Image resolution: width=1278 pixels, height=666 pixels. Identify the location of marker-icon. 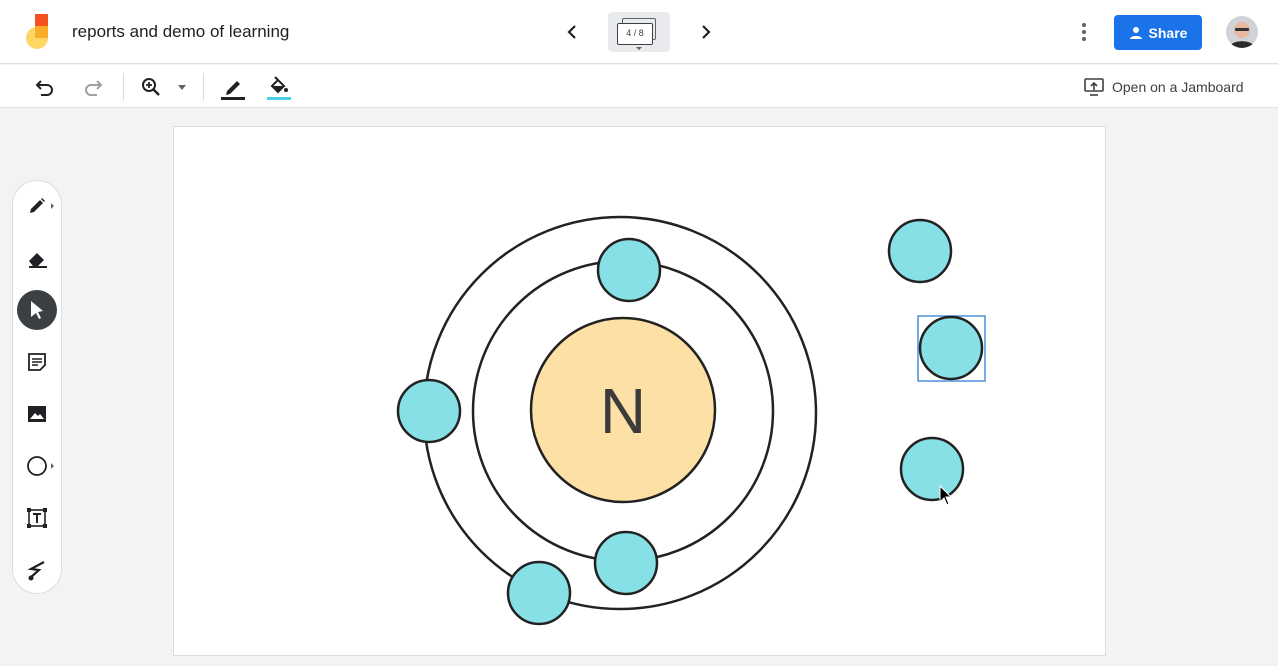
(37, 205).